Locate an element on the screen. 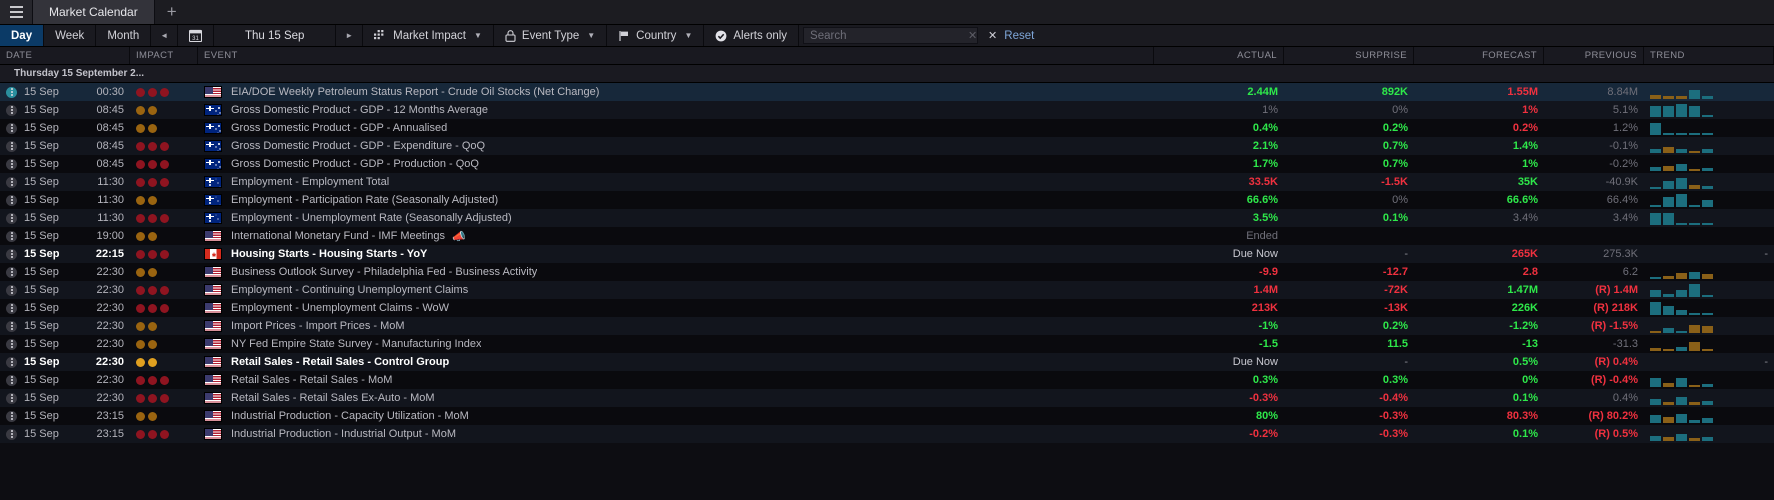  row-date: 15 Sep is located at coordinates (41, 128).